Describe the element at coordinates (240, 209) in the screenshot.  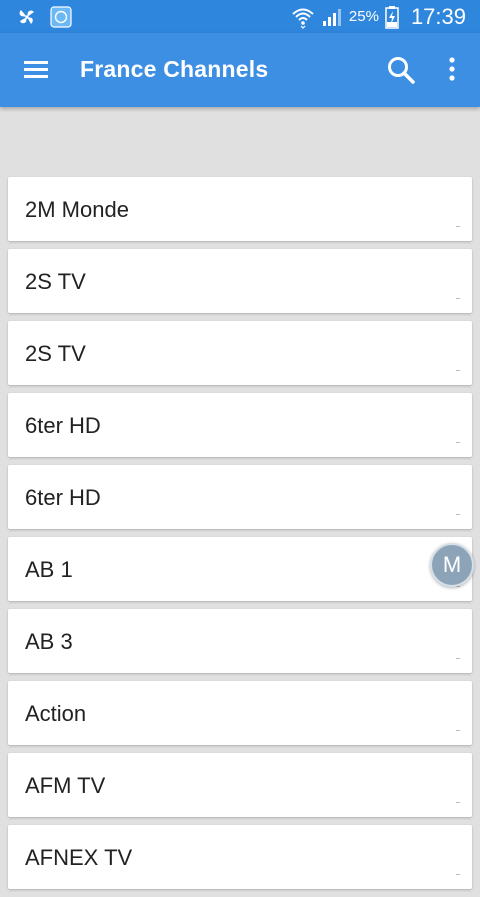
I see `channel-item: 2M Monde` at that location.